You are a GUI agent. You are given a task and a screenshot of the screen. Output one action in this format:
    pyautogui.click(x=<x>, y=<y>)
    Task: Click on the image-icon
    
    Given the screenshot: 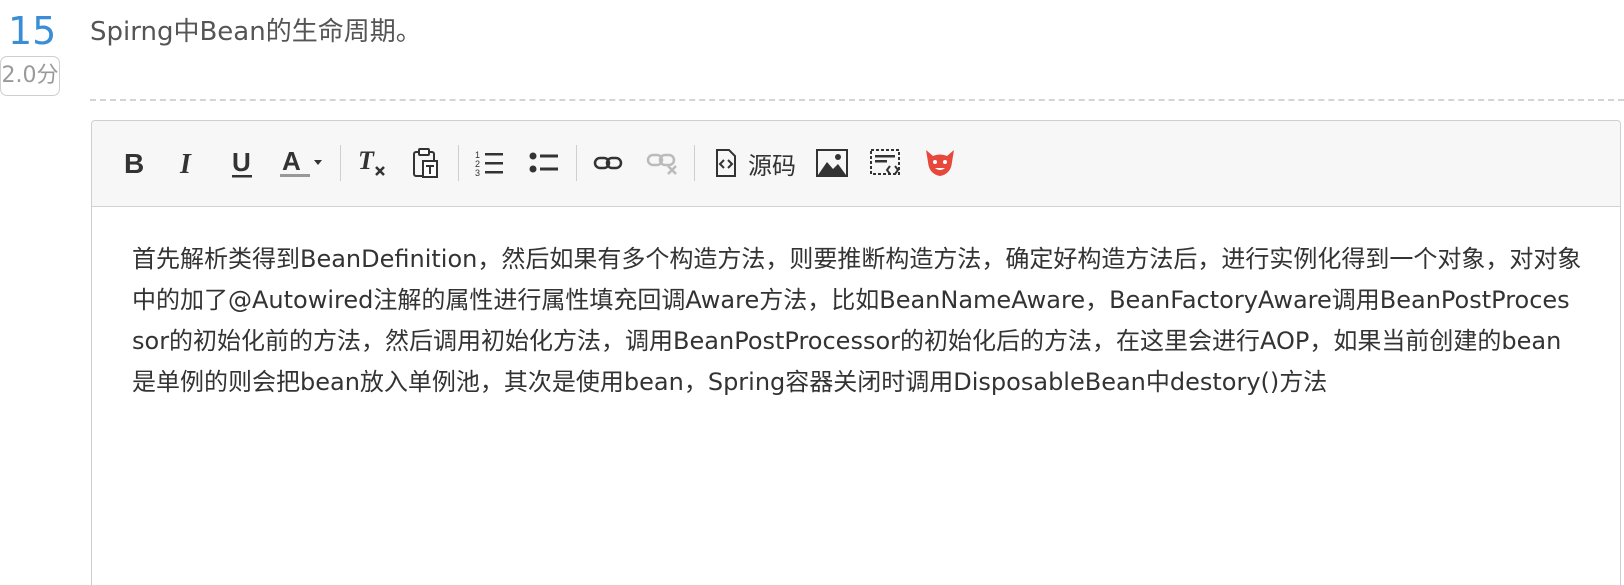 What is the action you would take?
    pyautogui.click(x=832, y=163)
    